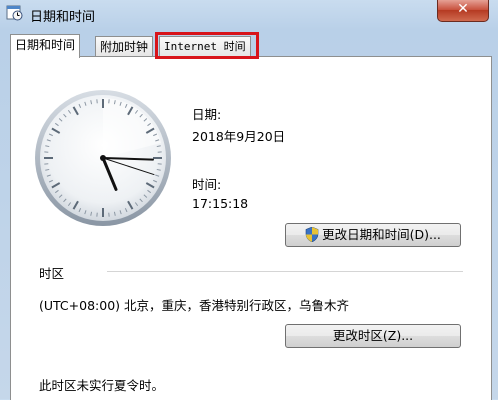 This screenshot has height=400, width=498. I want to click on date-label: 日期:, so click(206, 113).